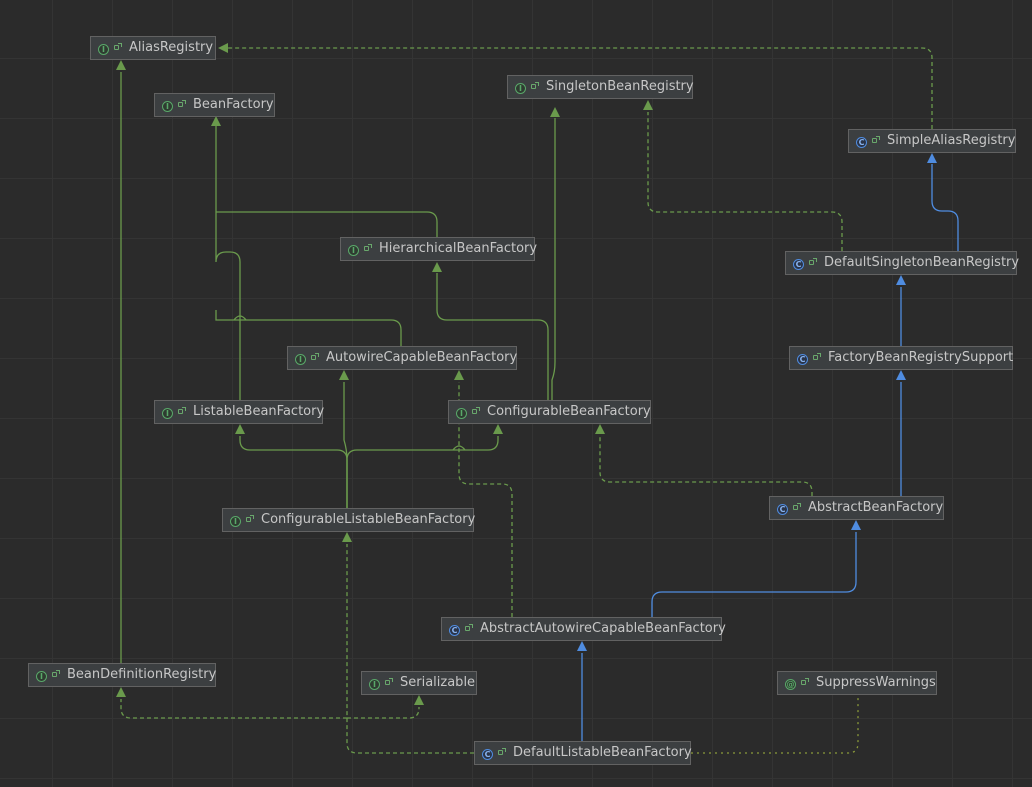  Describe the element at coordinates (216, 121) in the screenshot. I see `arrowhead-beanfactory` at that location.